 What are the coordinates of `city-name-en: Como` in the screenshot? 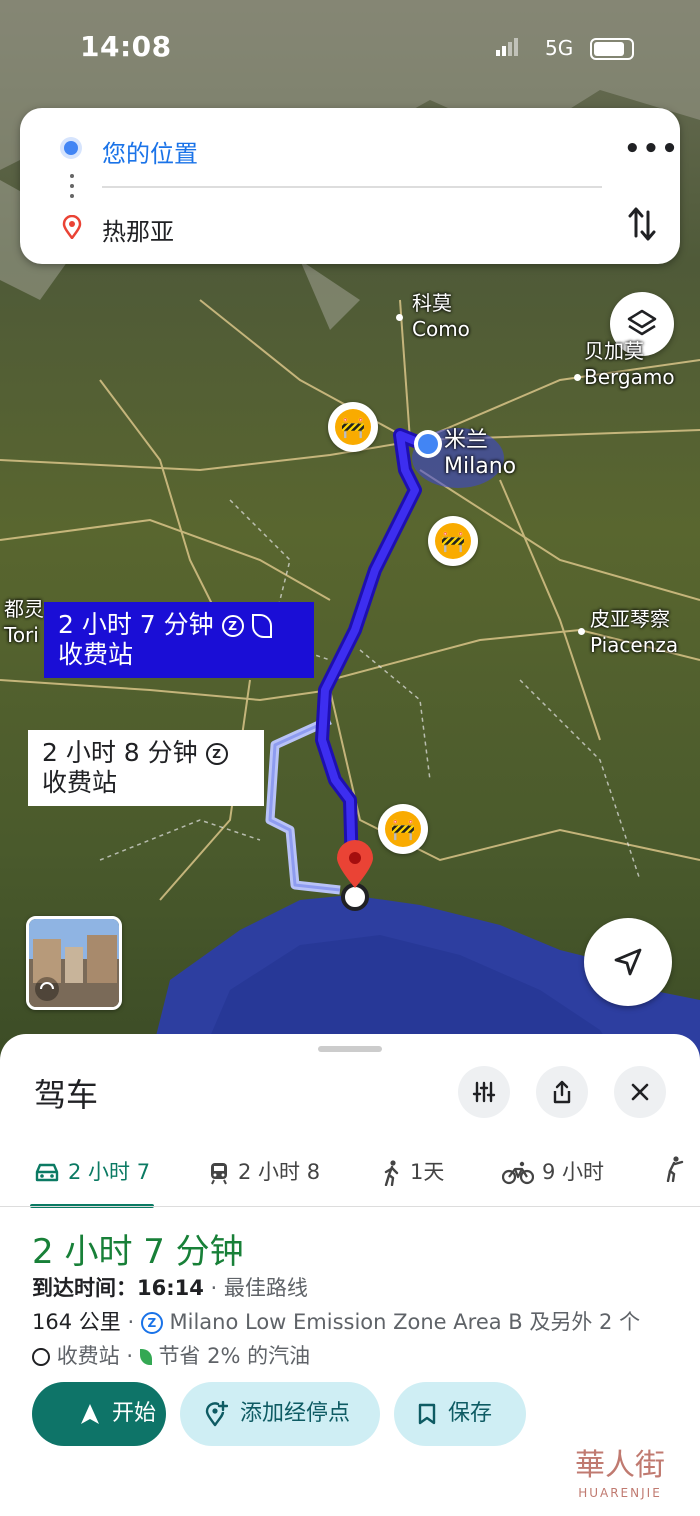 It's located at (441, 329).